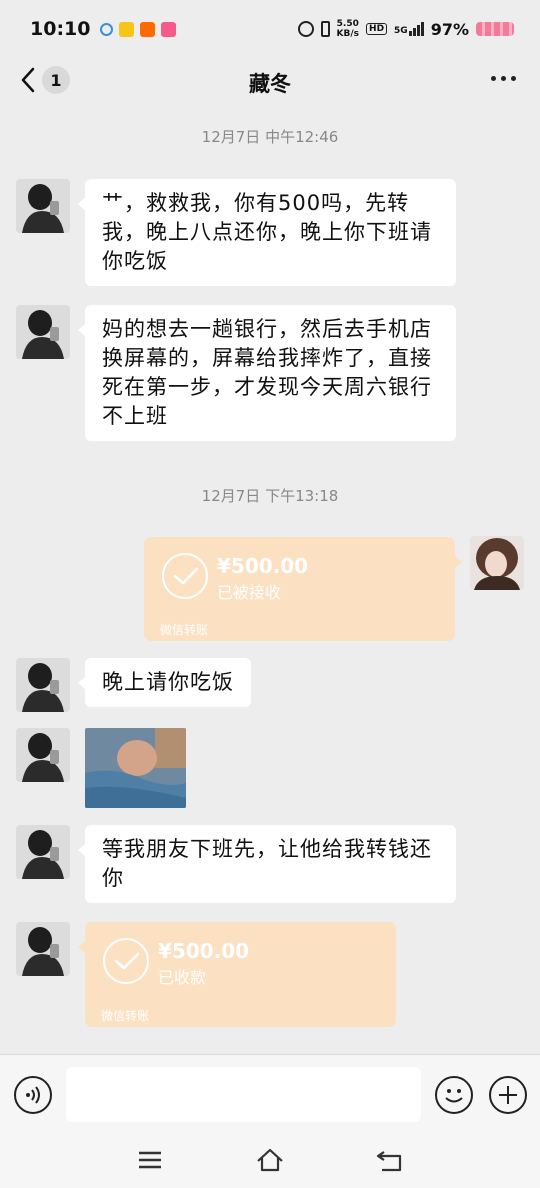 The width and height of the screenshot is (540, 1188). Describe the element at coordinates (150, 1160) in the screenshot. I see `menu-icon` at that location.